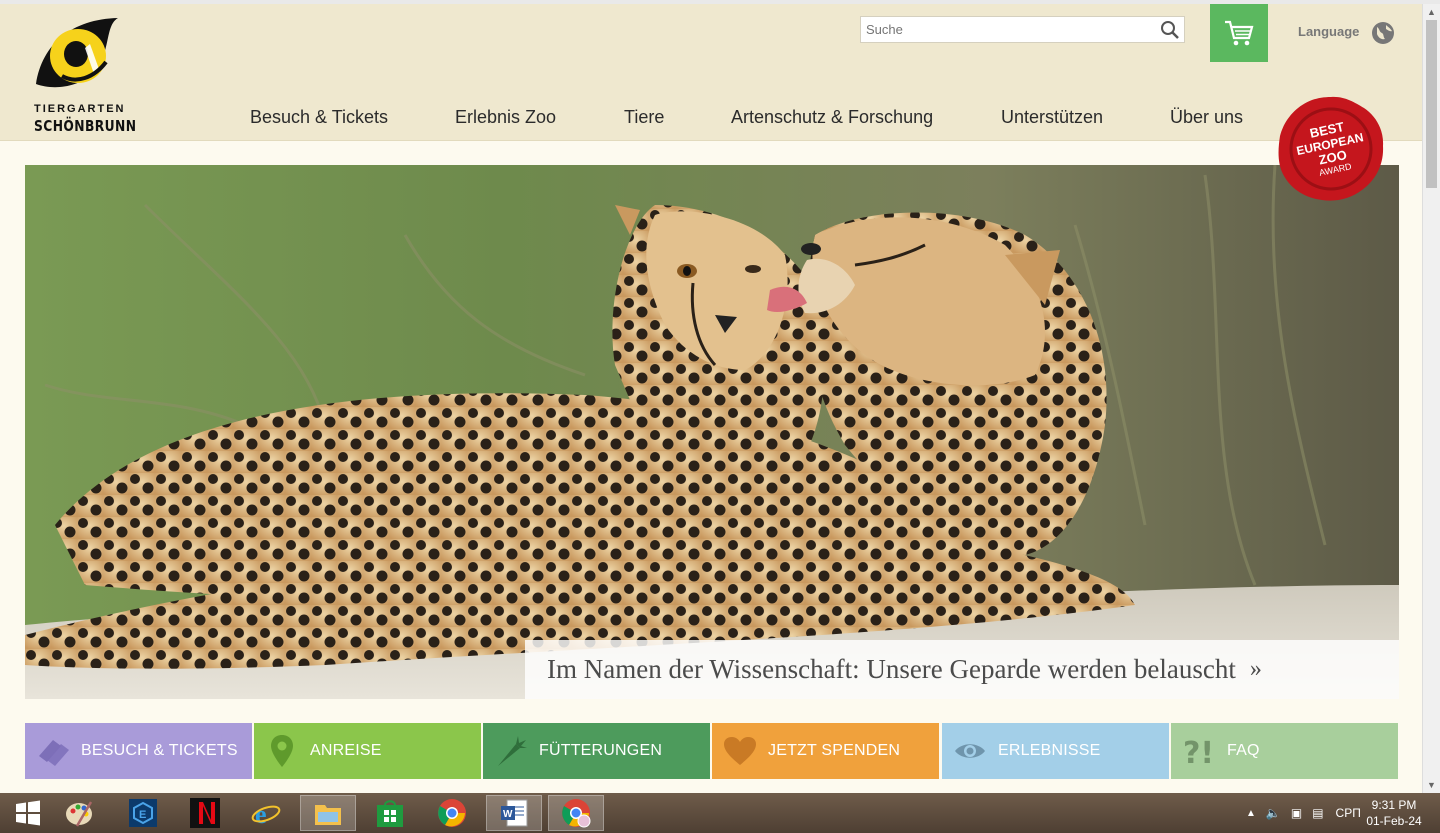 The height and width of the screenshot is (833, 1440). What do you see at coordinates (1431, 12) in the screenshot?
I see `scroll-up-arrow-icon: ▲` at bounding box center [1431, 12].